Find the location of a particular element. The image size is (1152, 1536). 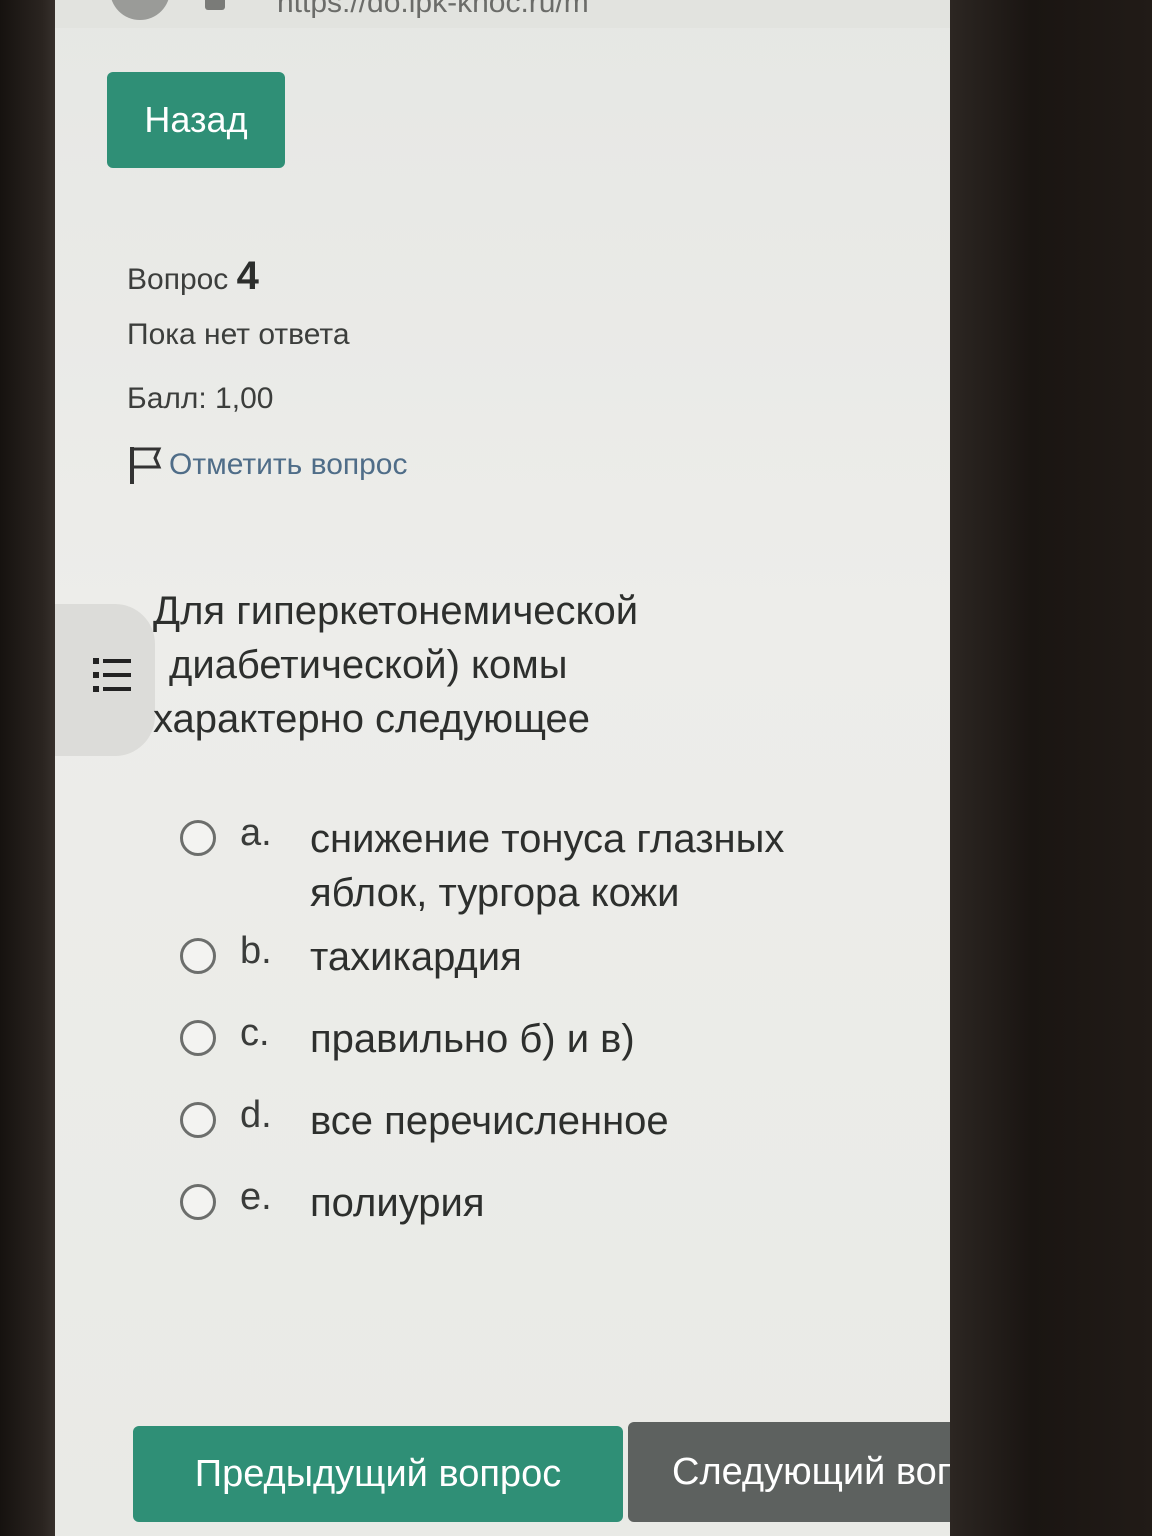

answer-option-c: c. правильно б) и в) is located at coordinates (515, 1039).